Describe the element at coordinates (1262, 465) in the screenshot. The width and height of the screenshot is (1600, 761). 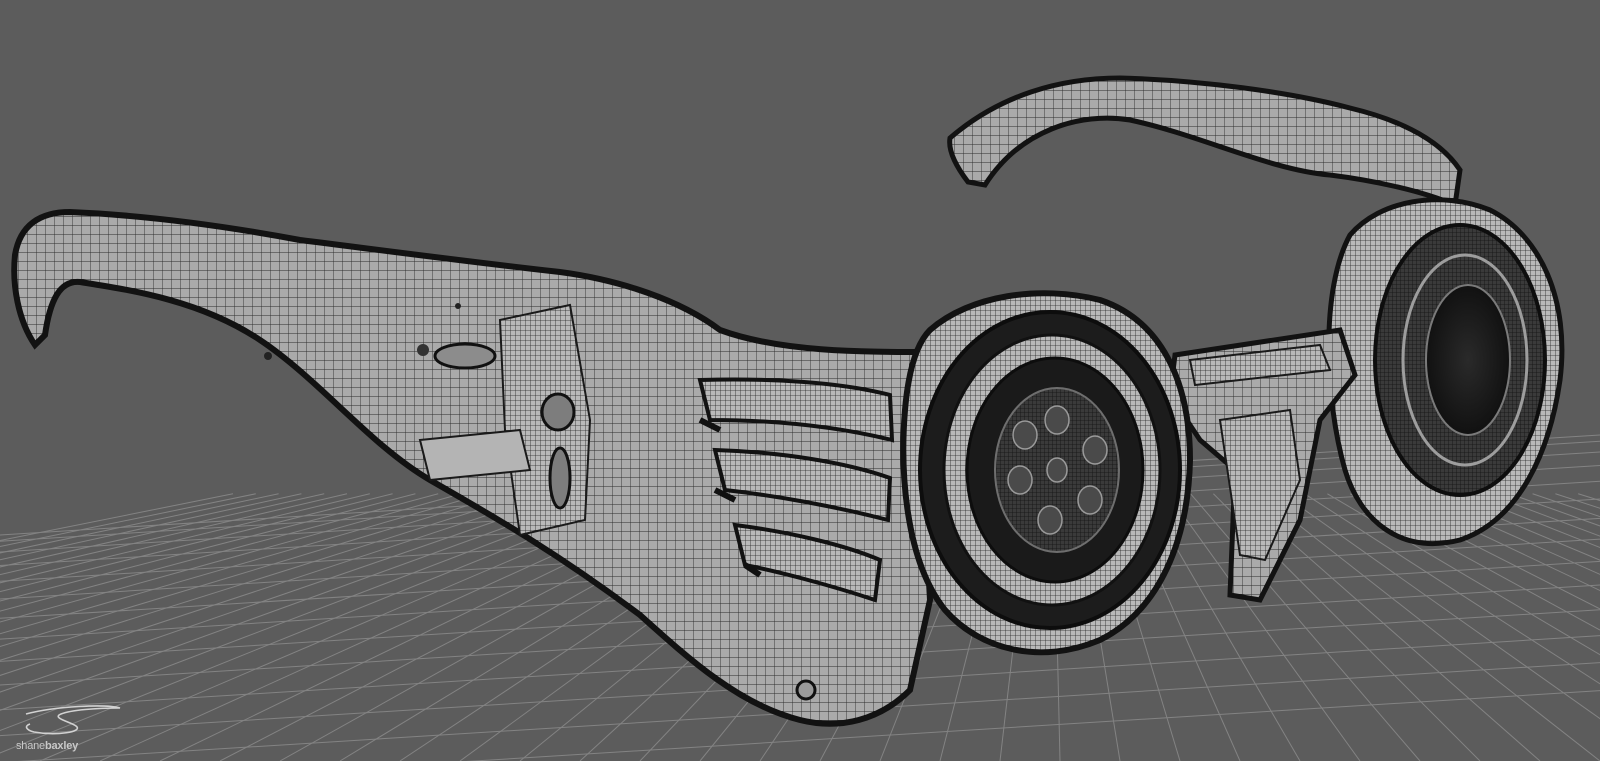
I see `nose-bridge` at that location.